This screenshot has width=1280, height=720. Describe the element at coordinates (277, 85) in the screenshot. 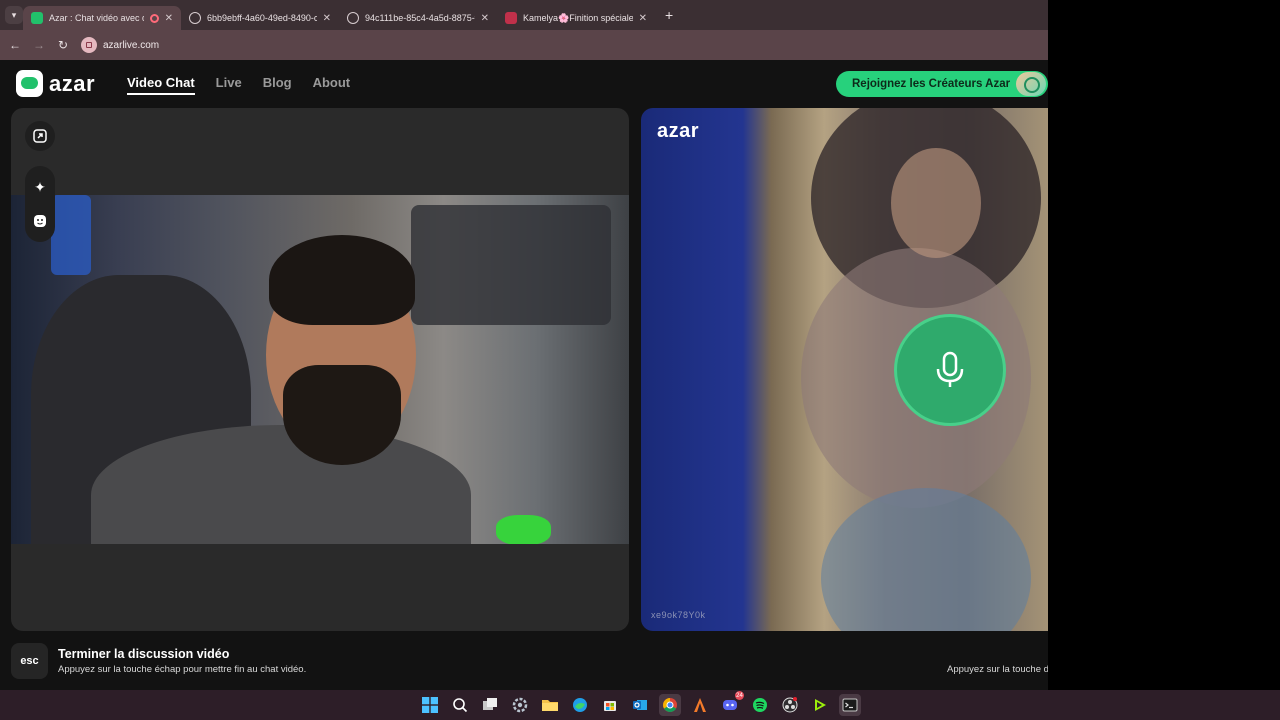

I see `nav-blog: Blog` at that location.